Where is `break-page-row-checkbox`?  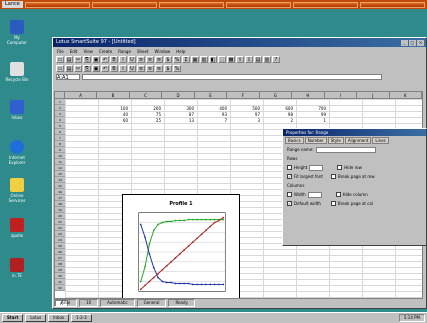 break-page-row-checkbox is located at coordinates (333, 176).